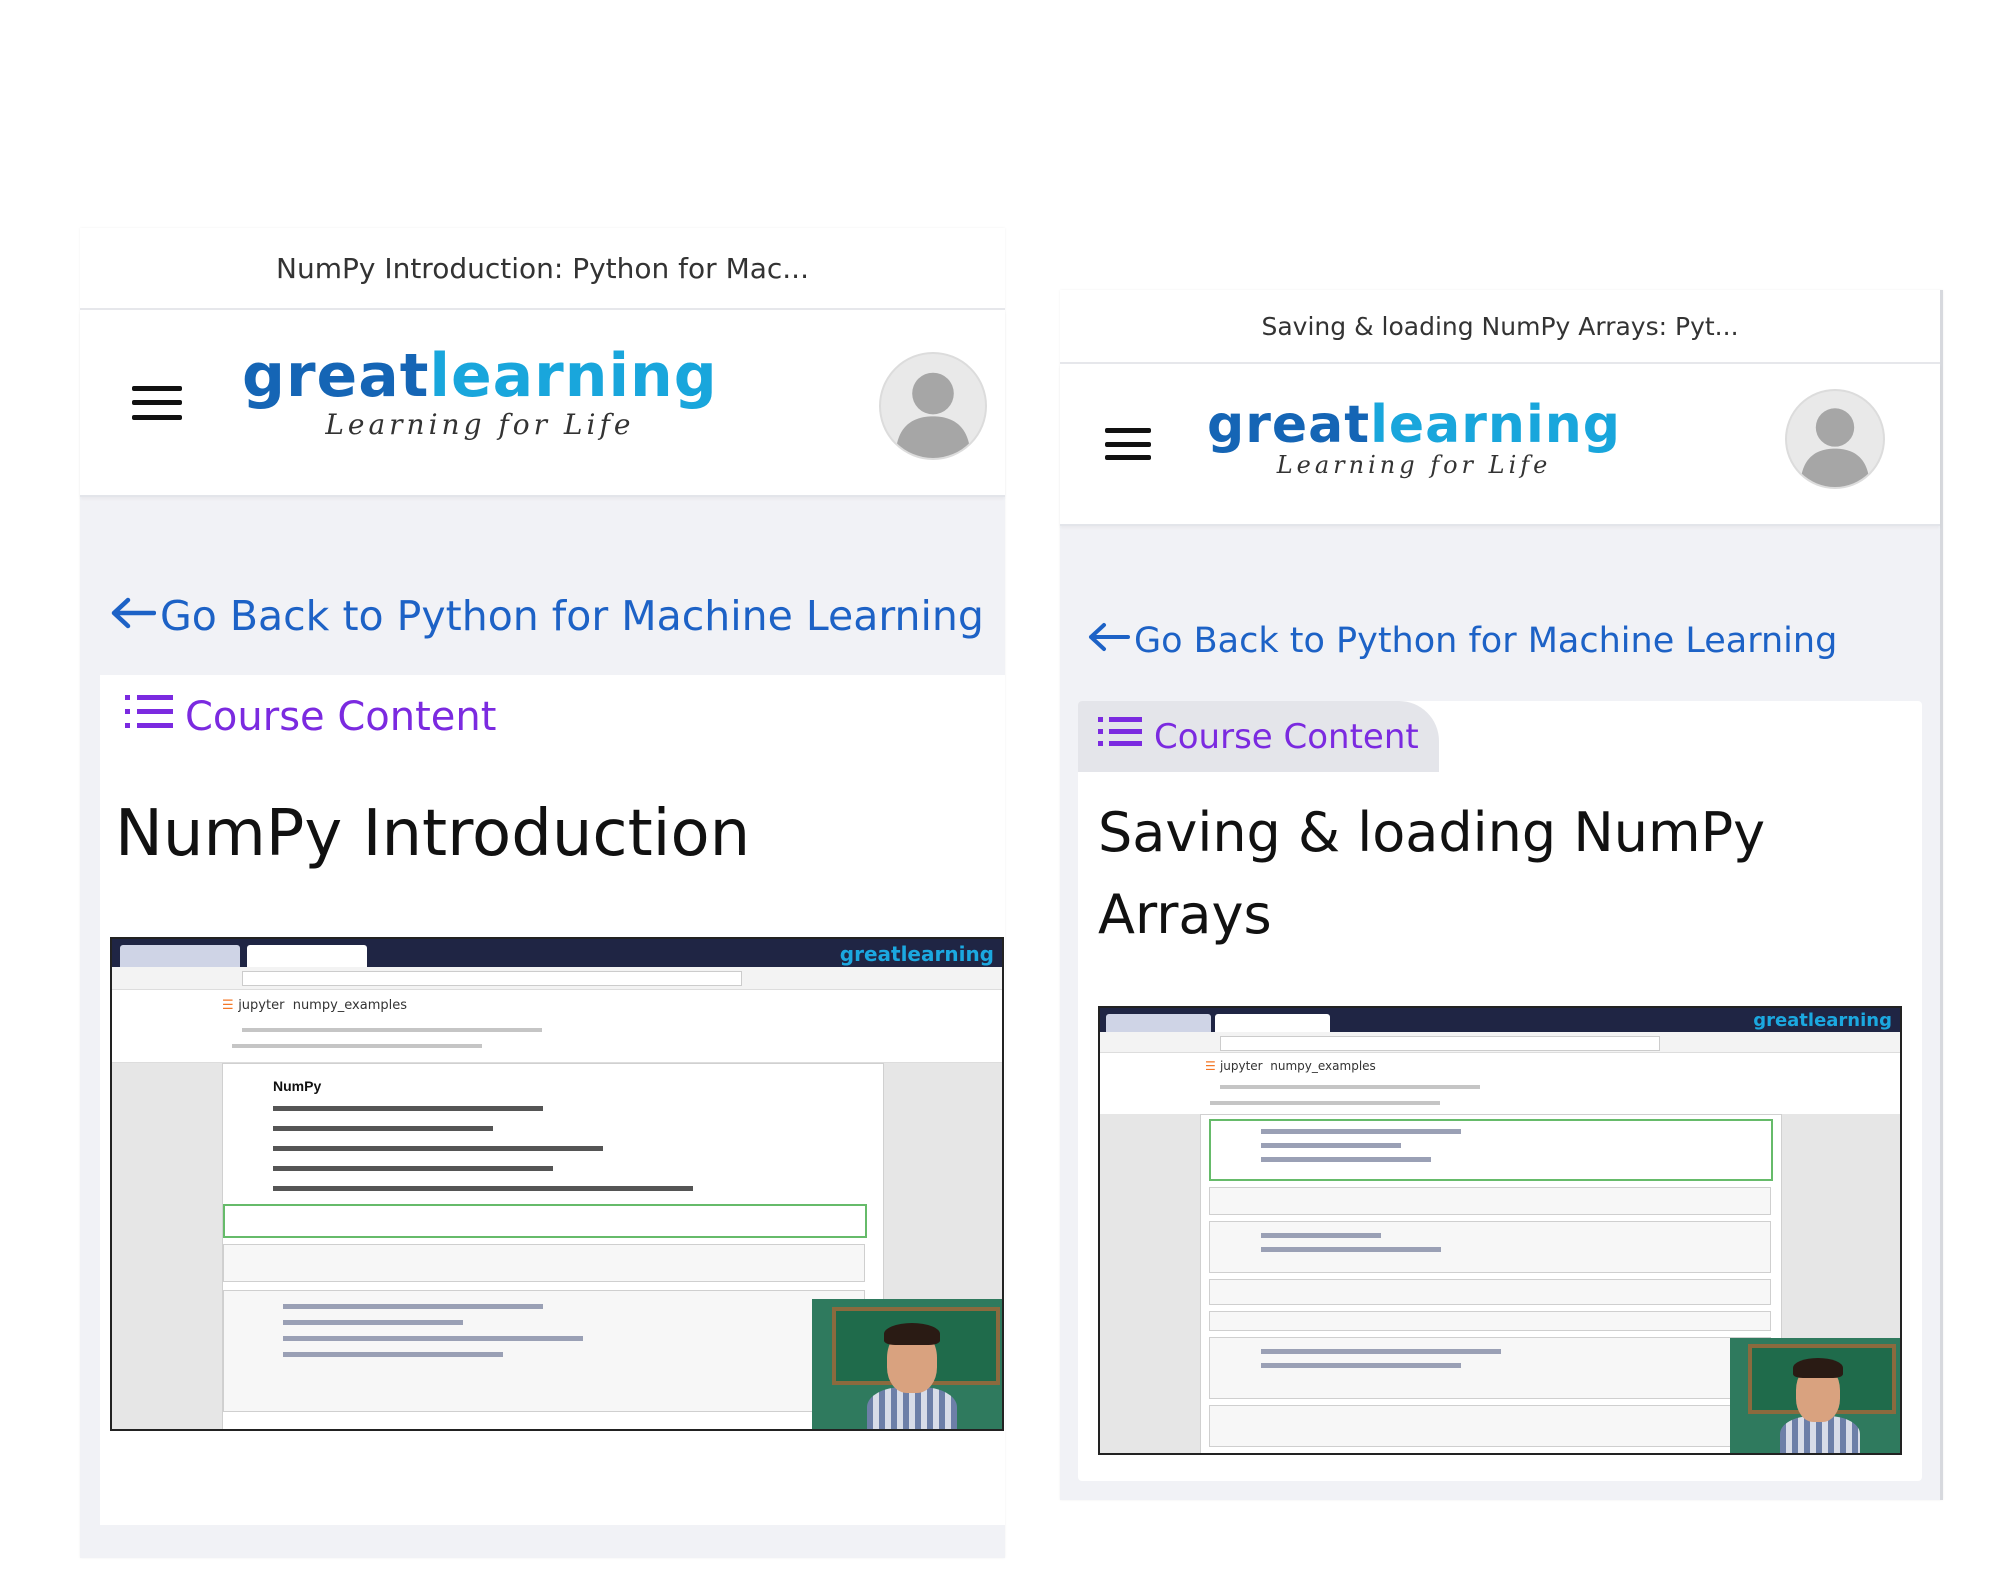 This screenshot has height=1571, width=2015. Describe the element at coordinates (1500, 1283) in the screenshot. I see `video-notebook-area` at that location.